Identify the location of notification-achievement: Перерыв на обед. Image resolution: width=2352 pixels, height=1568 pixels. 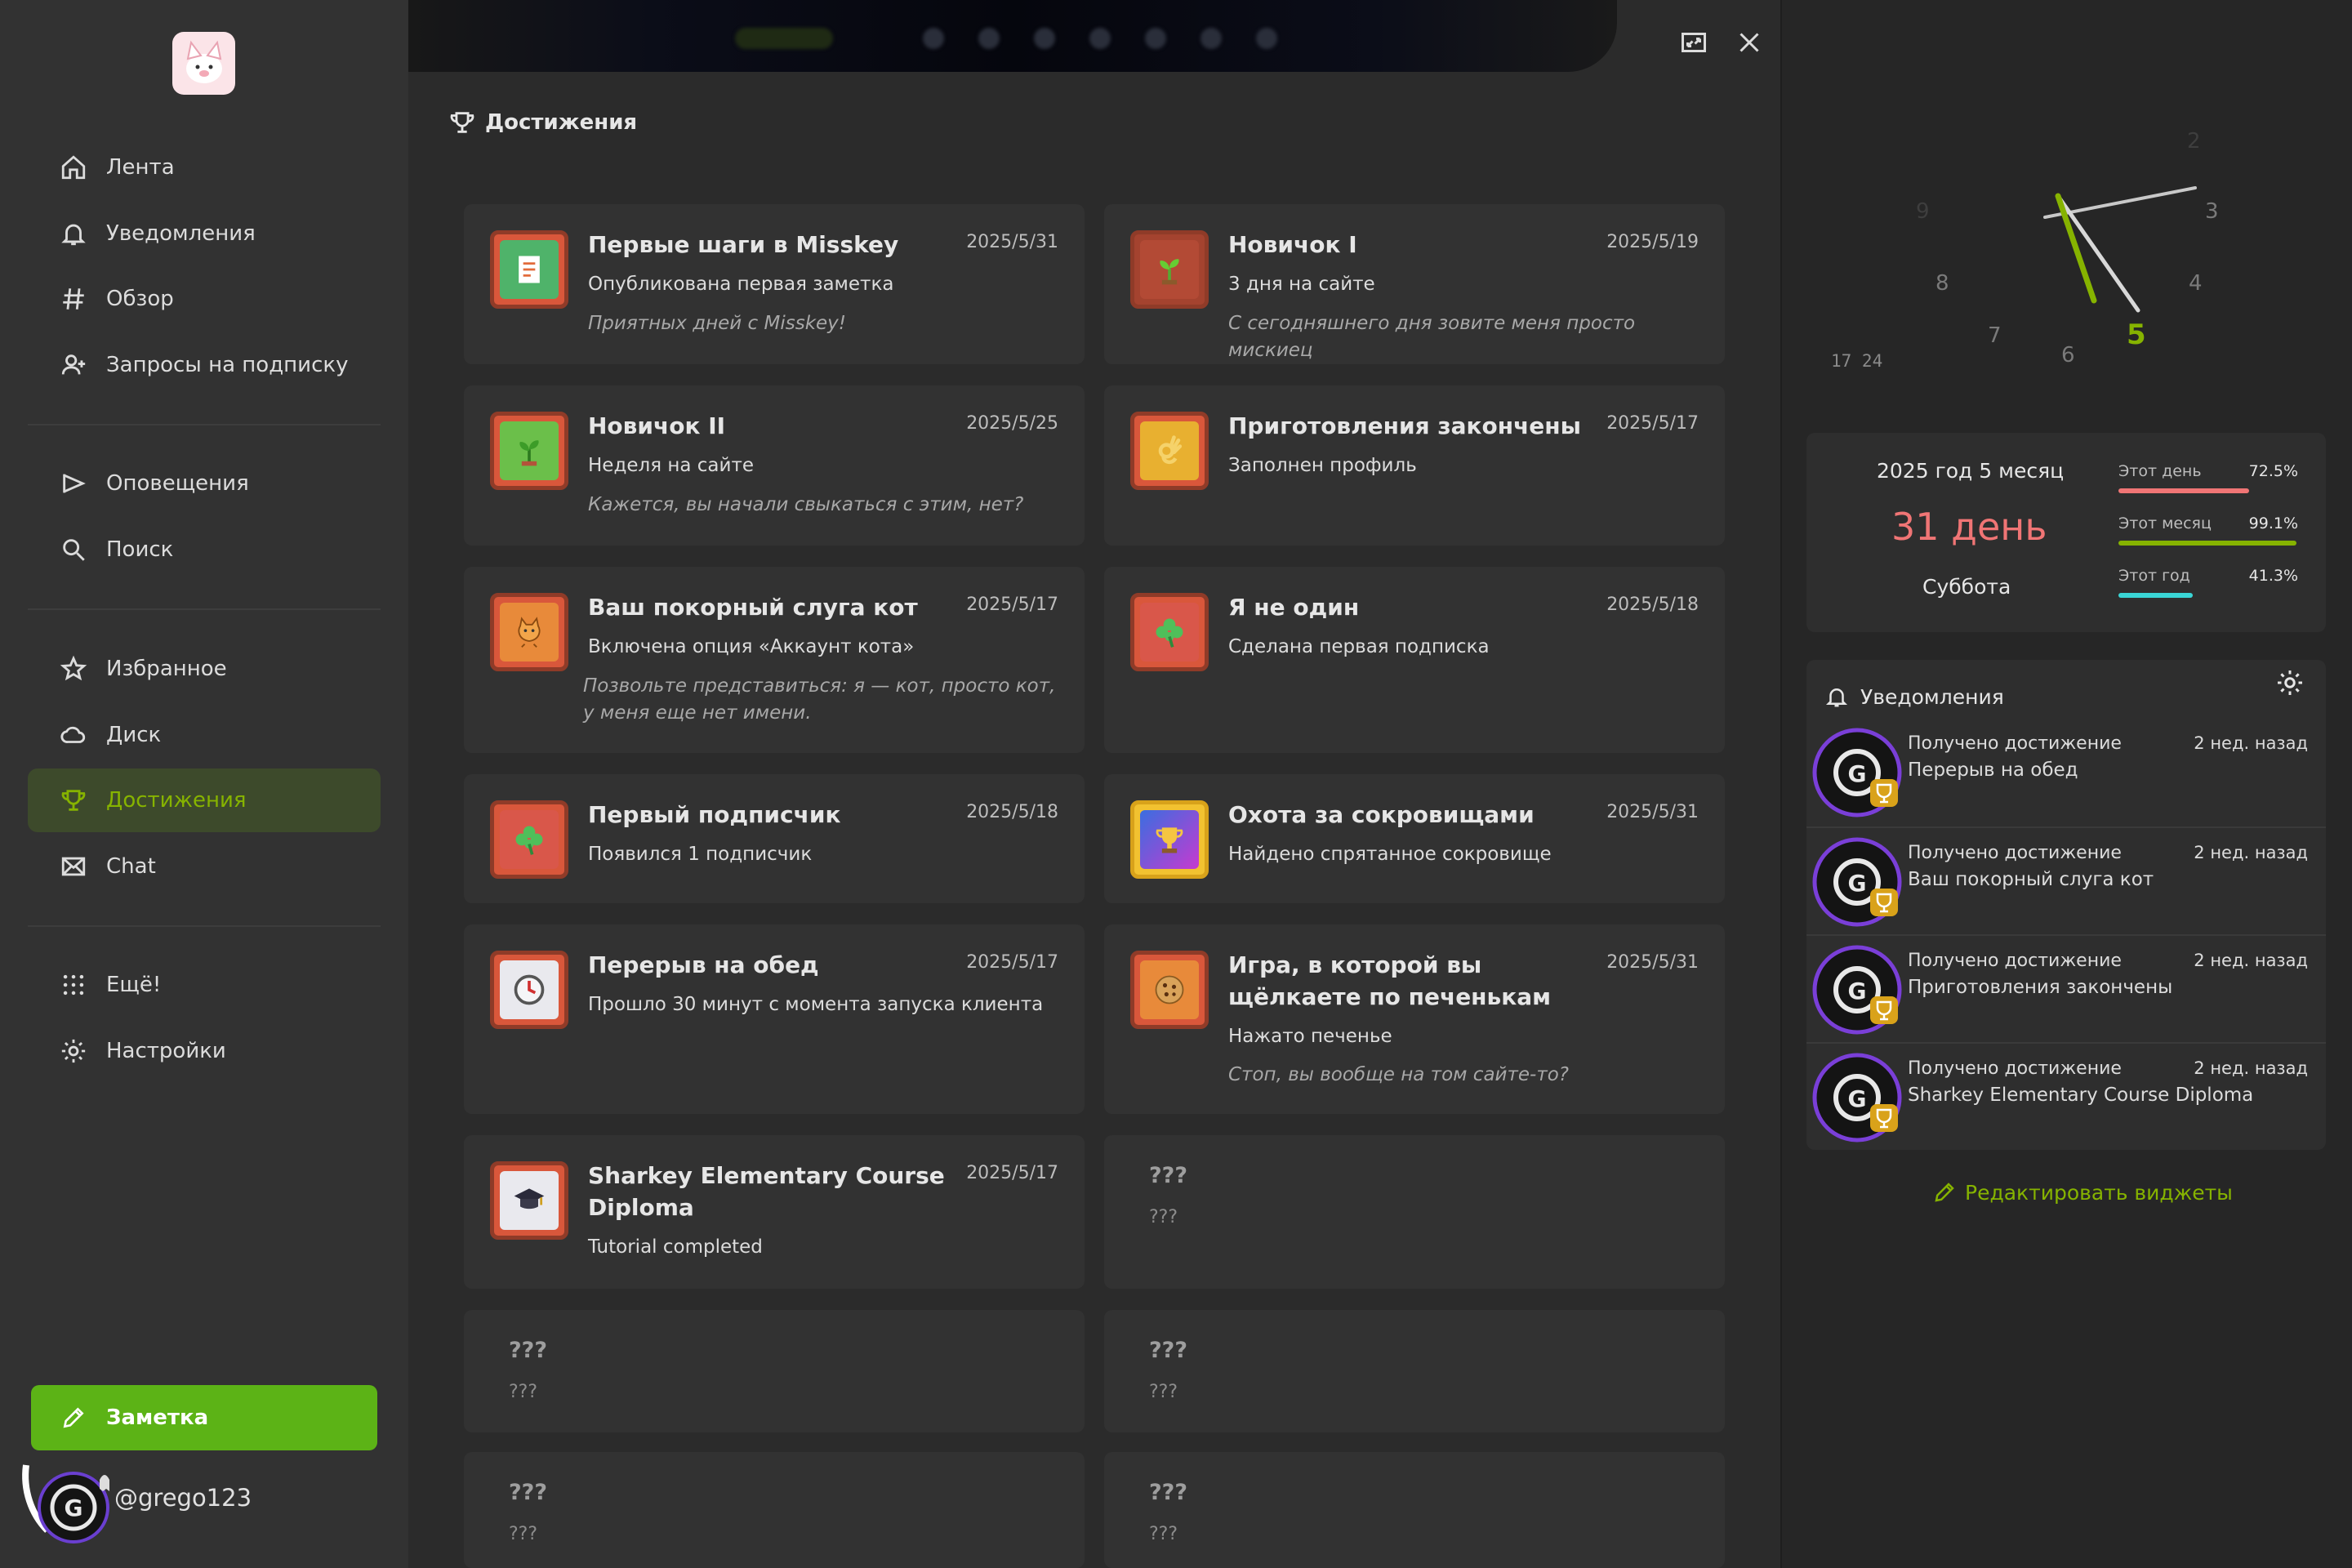
(1993, 770).